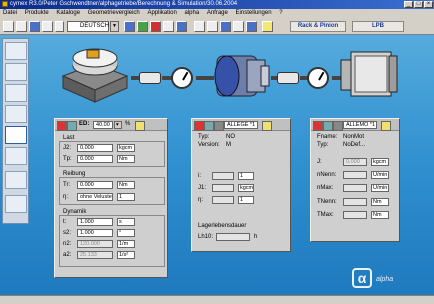  What do you see at coordinates (217, 13) in the screenshot?
I see `menu-anfrage: Anfrage` at bounding box center [217, 13].